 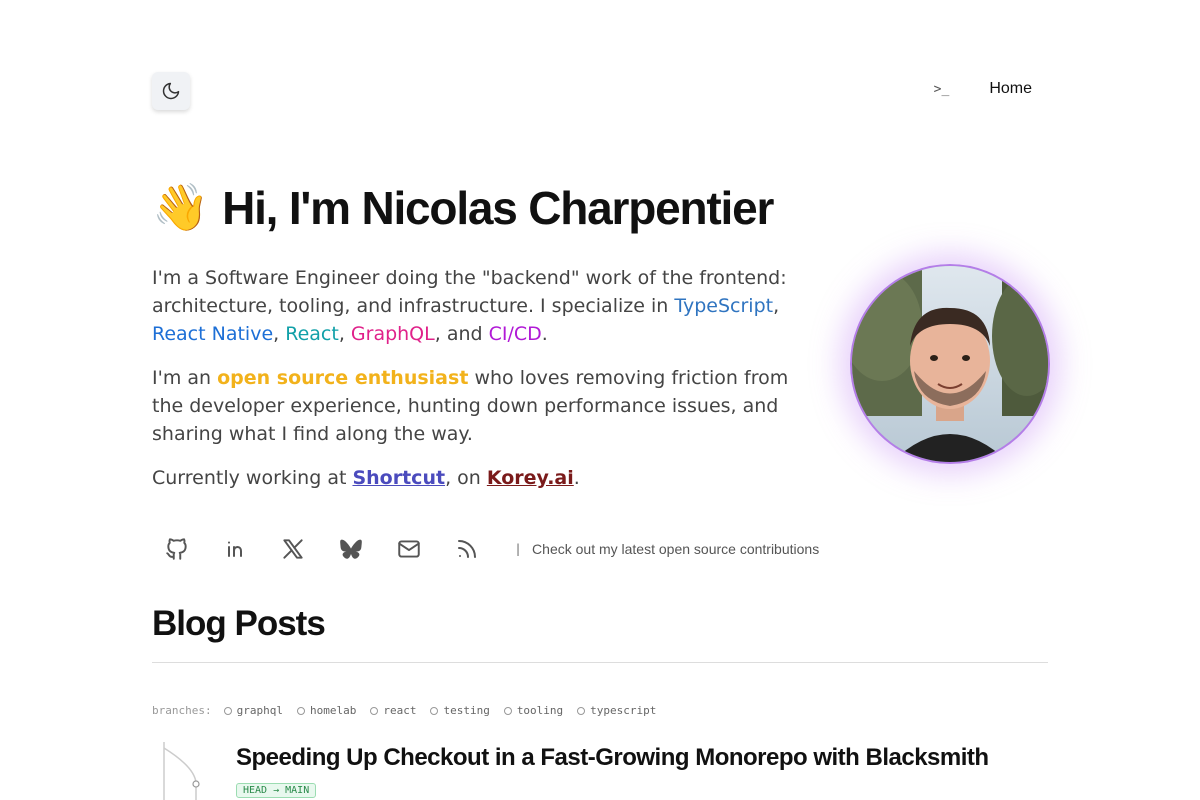 I want to click on linkedin-link, so click(x=235, y=549).